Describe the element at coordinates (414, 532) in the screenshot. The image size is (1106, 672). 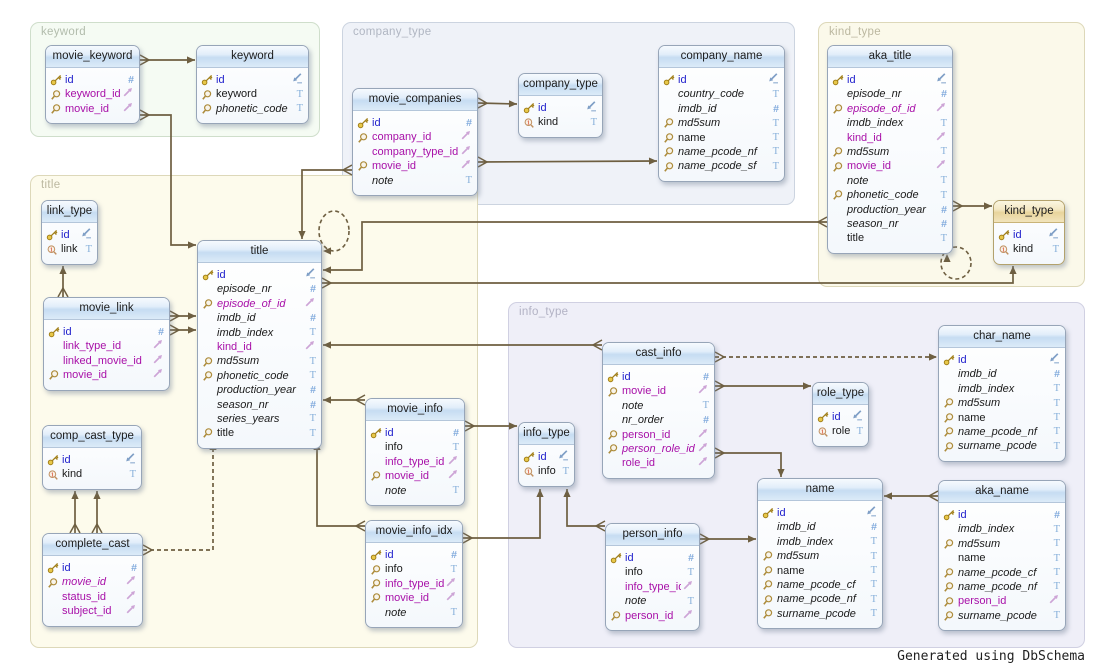
I see `table-header-movie_info_idx: movie_info_idx` at that location.